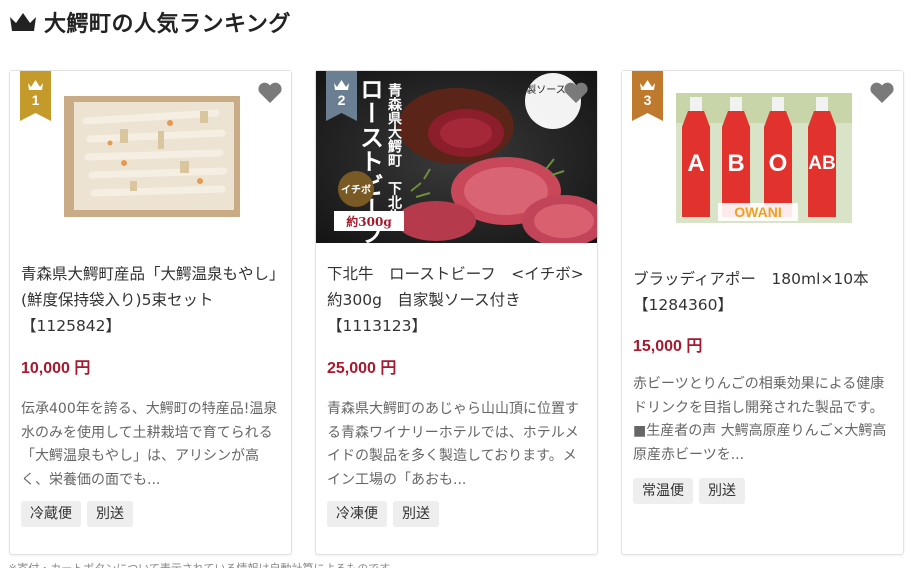  I want to click on rank-badge-silver: 2, so click(341, 96).